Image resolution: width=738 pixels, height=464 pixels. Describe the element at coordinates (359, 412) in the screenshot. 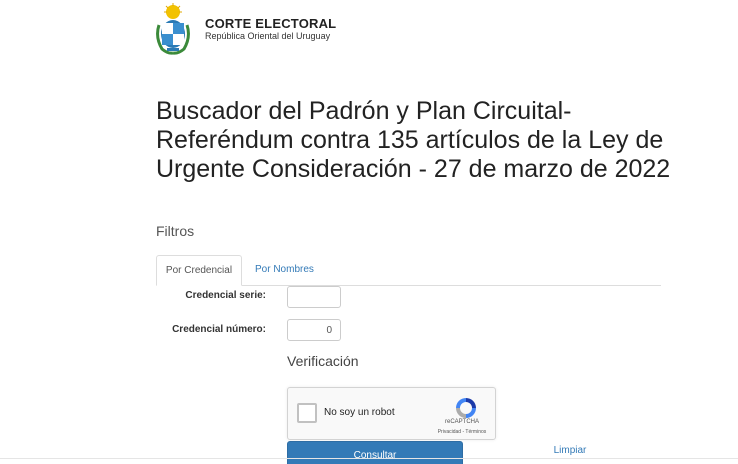

I see `recaptcha-label: No soy un robot` at that location.